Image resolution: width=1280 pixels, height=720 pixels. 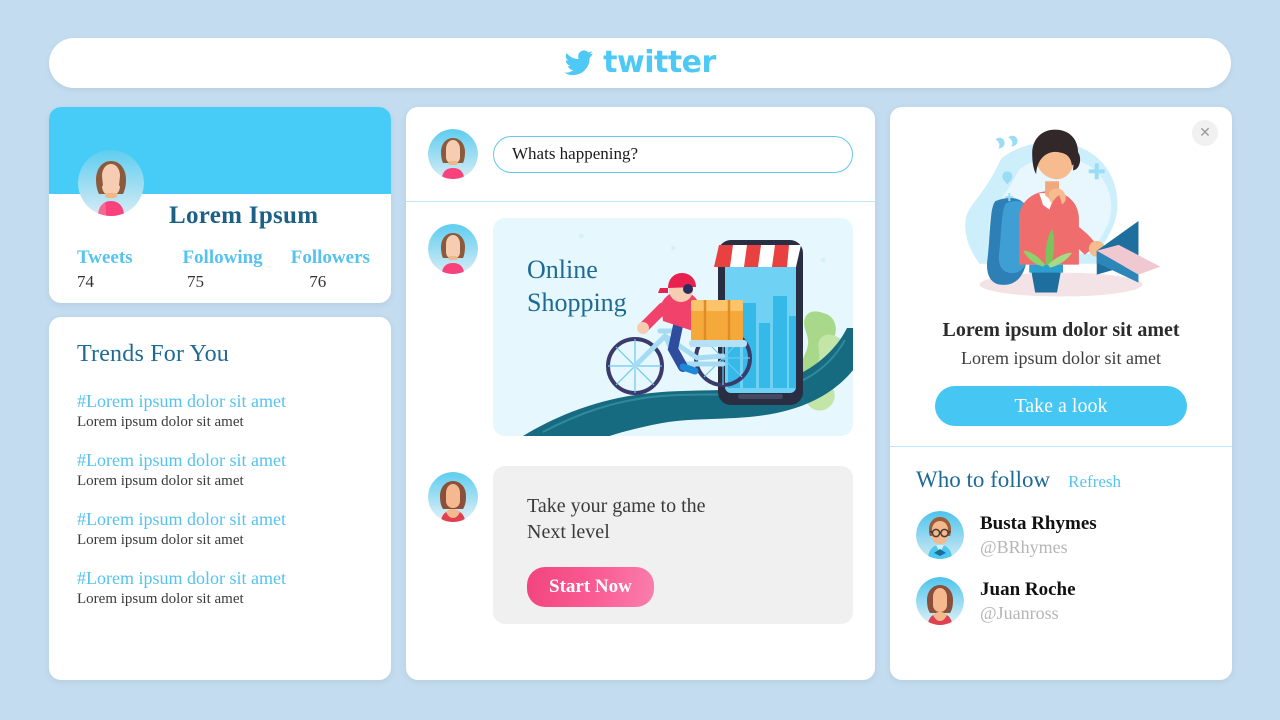 I want to click on stat-label-following: Following, so click(x=222, y=257).